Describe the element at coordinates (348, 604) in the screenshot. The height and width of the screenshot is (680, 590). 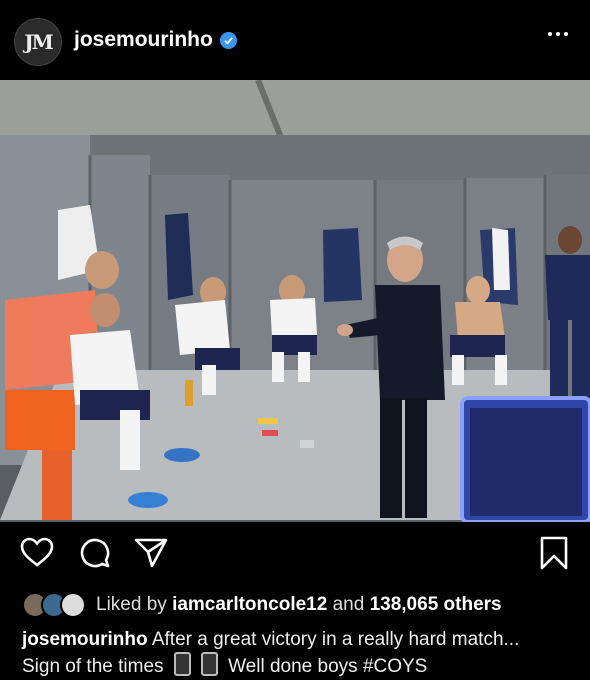
I see `liked-by-and: and` at that location.